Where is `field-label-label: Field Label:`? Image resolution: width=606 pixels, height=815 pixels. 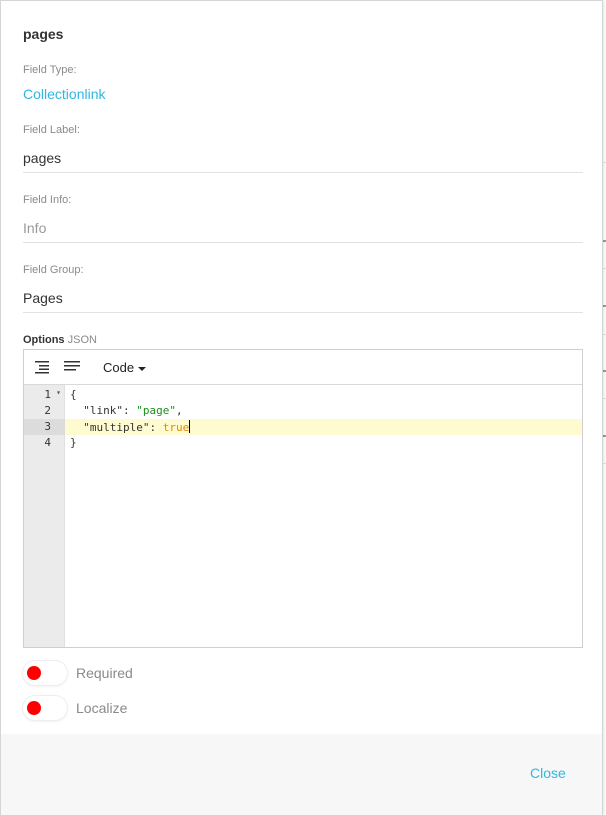
field-label-label: Field Label: is located at coordinates (51, 130).